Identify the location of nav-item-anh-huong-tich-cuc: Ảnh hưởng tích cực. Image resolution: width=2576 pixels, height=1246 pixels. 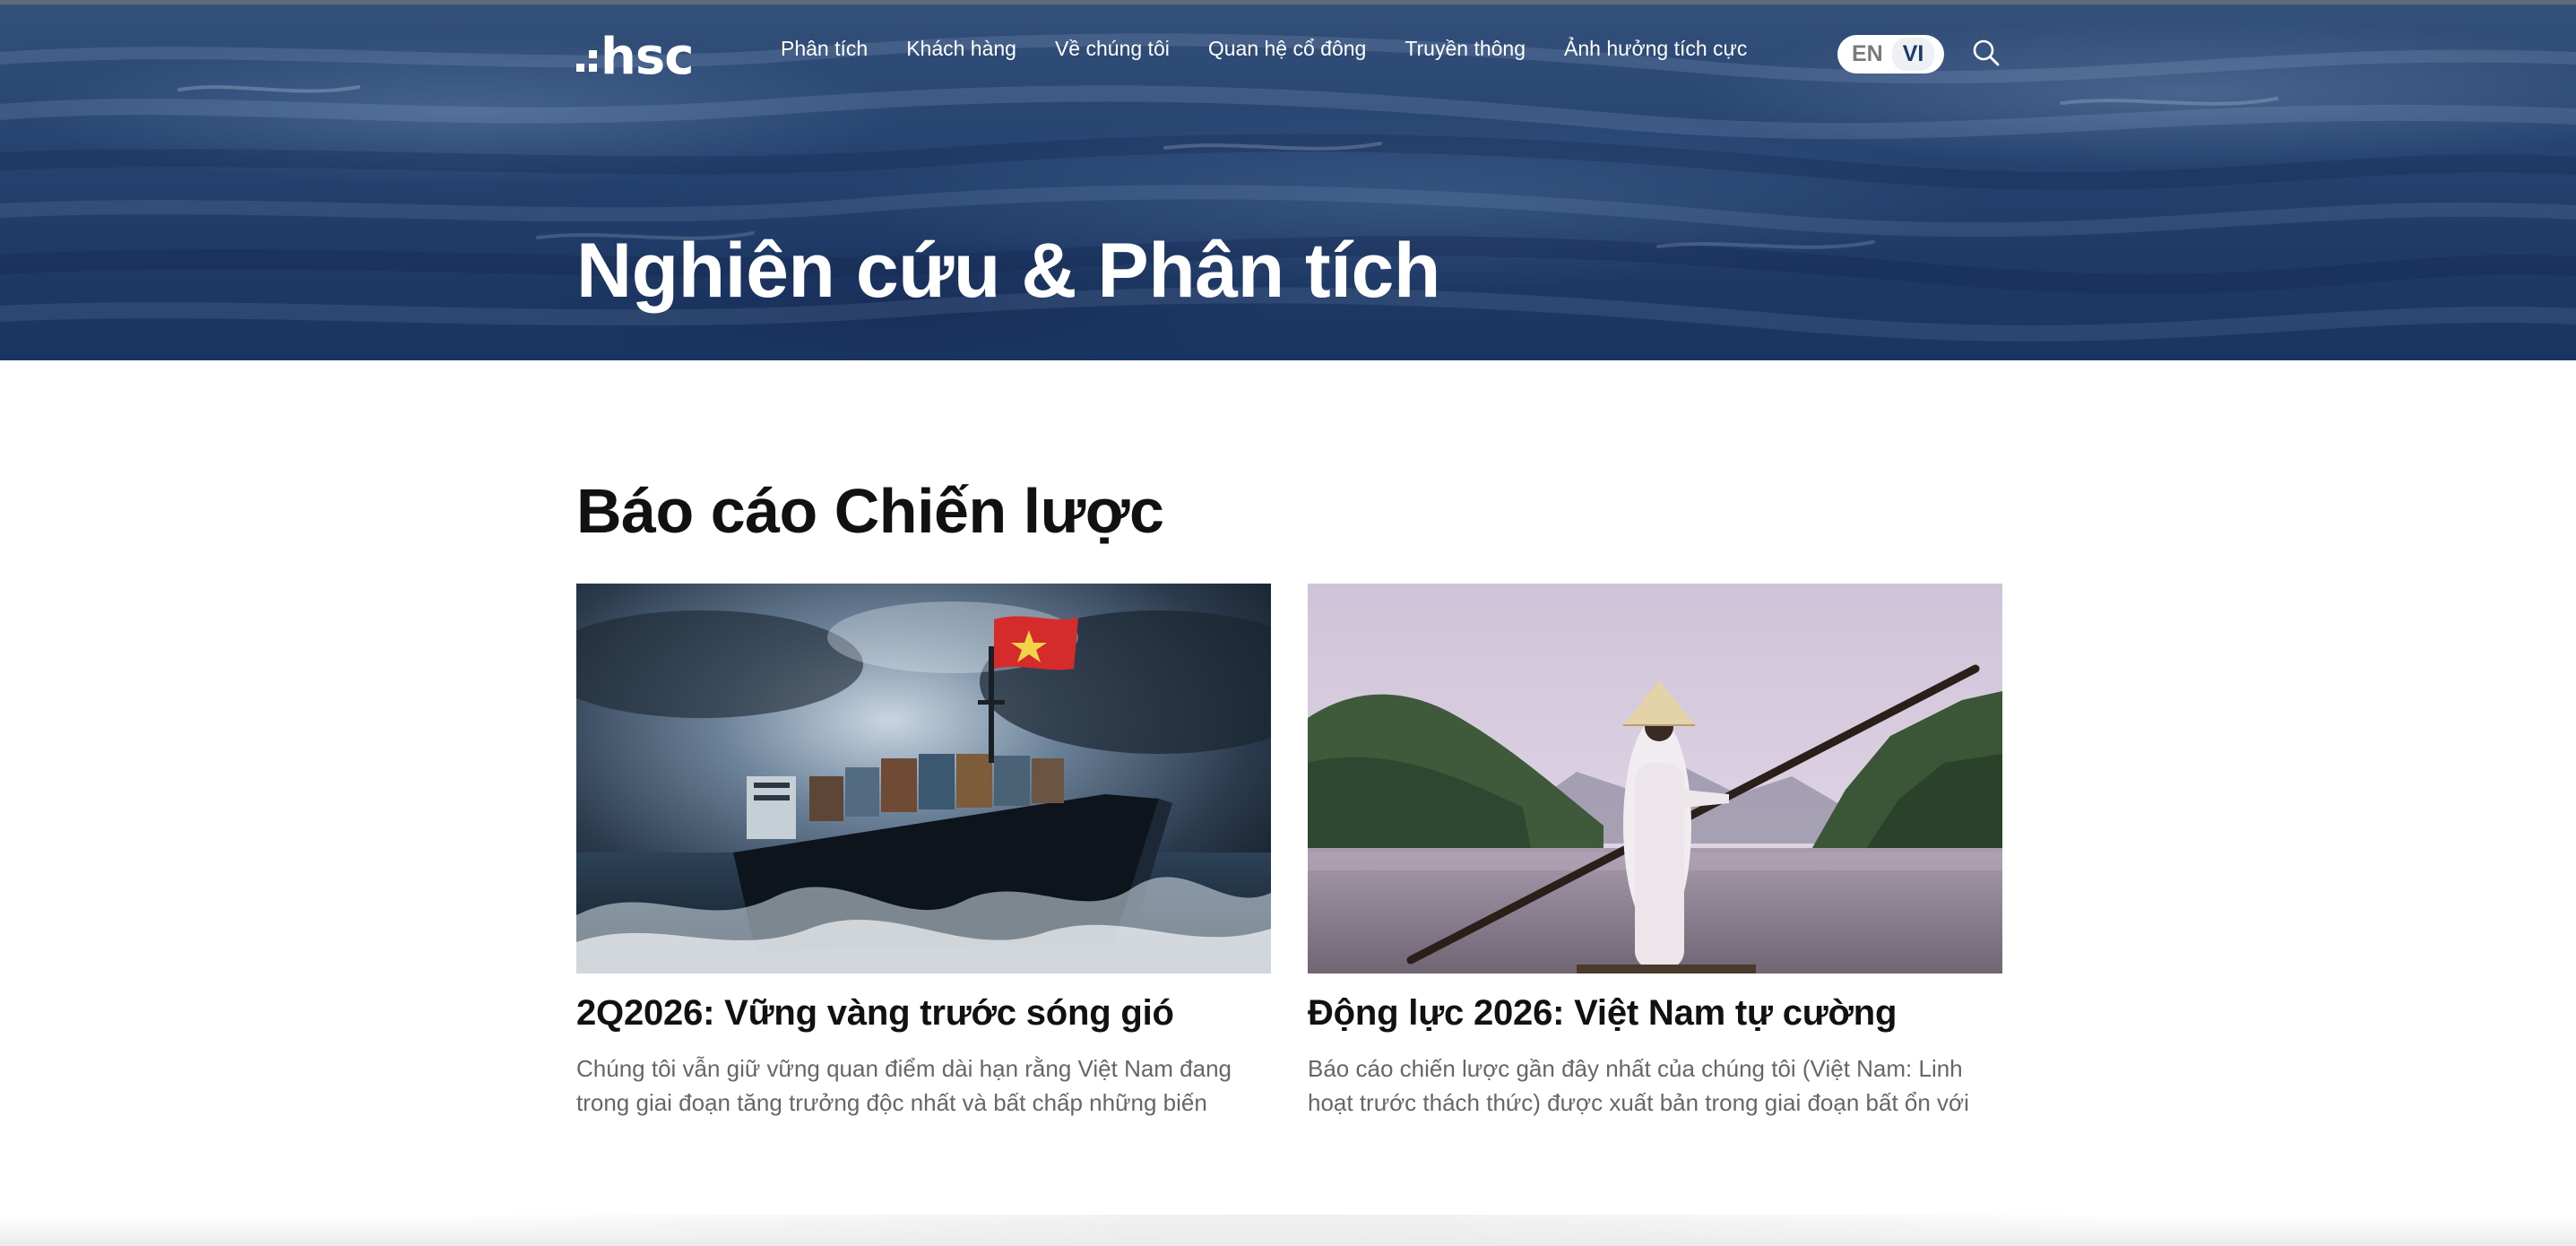
(1655, 49).